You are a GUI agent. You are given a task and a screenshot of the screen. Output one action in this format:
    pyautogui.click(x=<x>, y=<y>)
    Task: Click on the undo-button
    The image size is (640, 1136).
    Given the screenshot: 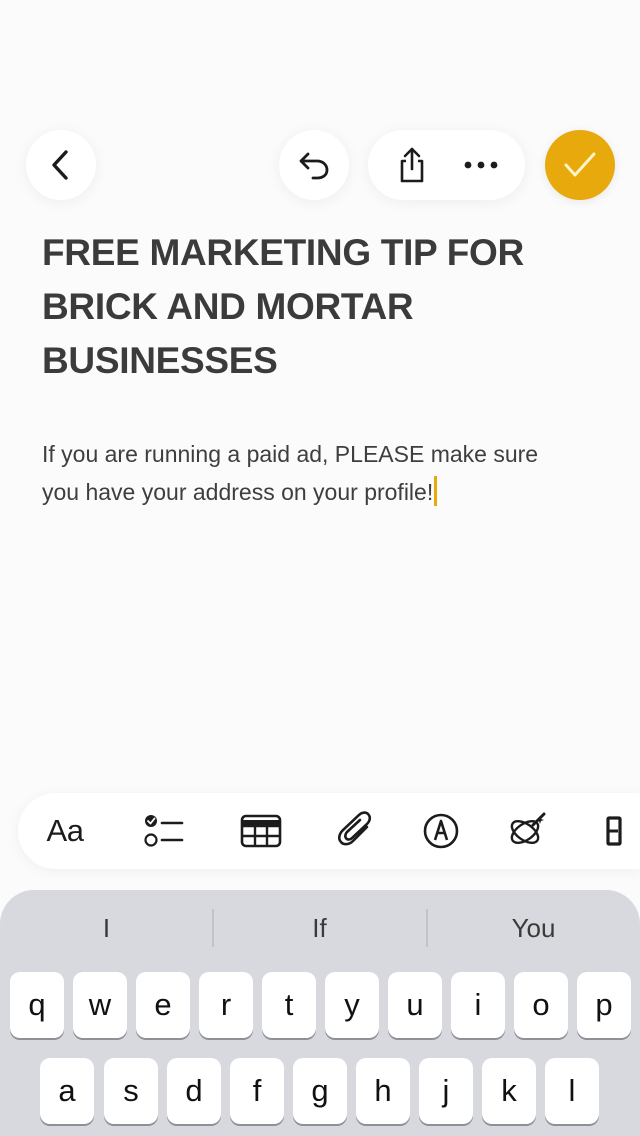 What is the action you would take?
    pyautogui.click(x=314, y=165)
    